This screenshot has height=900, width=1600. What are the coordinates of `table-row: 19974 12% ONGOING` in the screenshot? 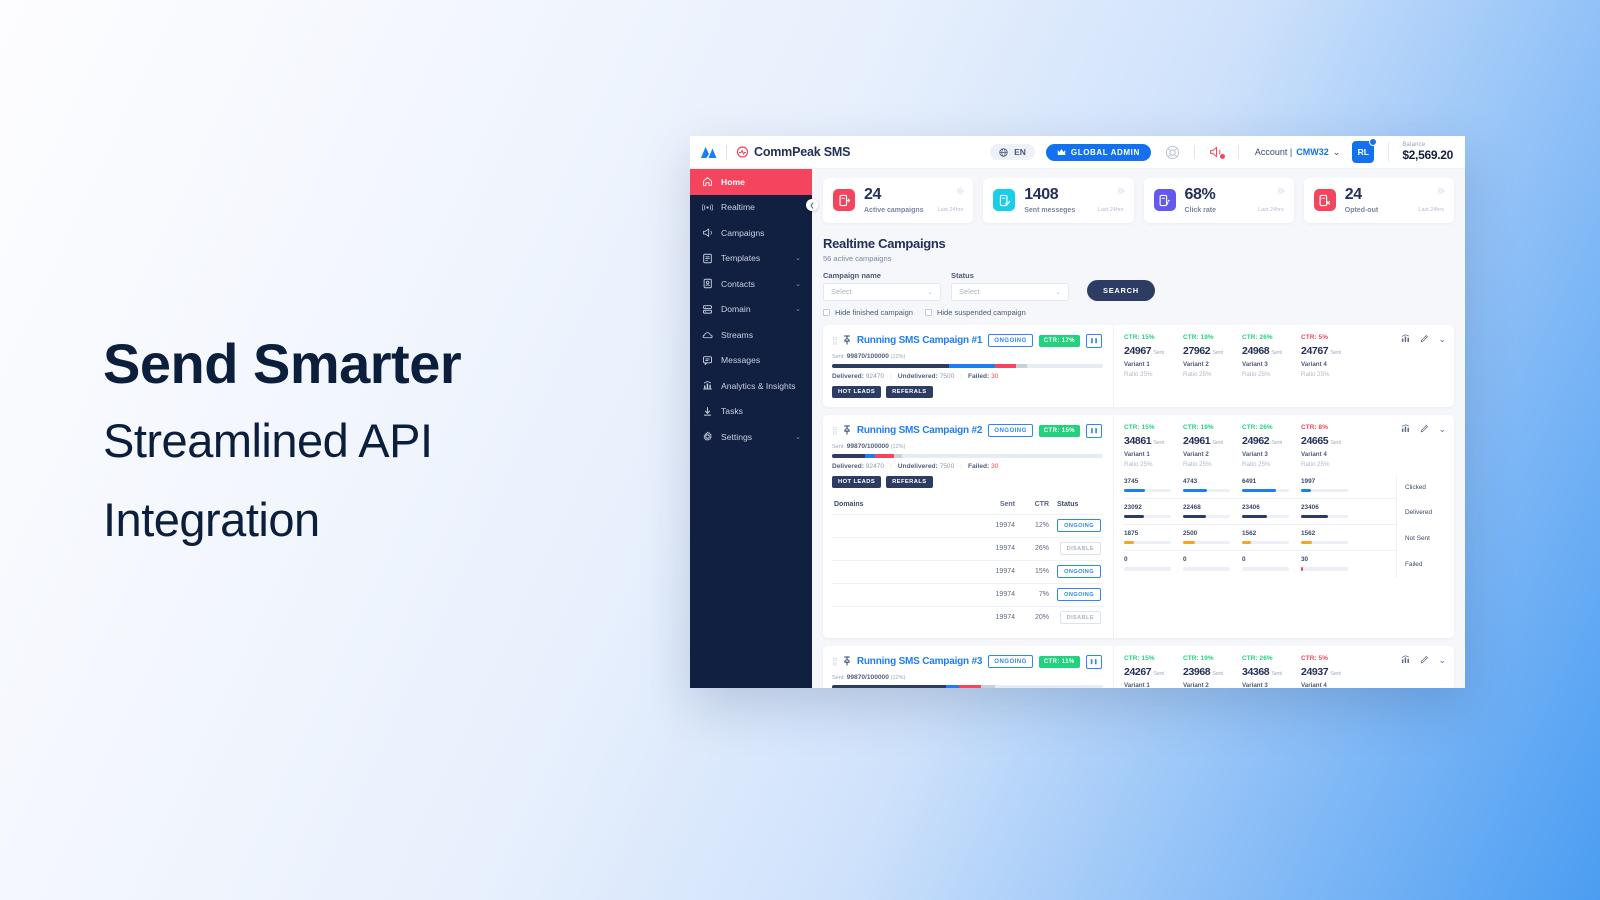 It's located at (967, 525).